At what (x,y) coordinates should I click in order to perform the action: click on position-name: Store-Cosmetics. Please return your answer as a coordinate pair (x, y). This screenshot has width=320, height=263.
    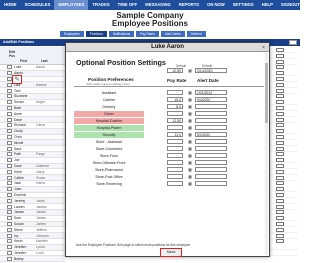
    Looking at the image, I should click on (109, 149).